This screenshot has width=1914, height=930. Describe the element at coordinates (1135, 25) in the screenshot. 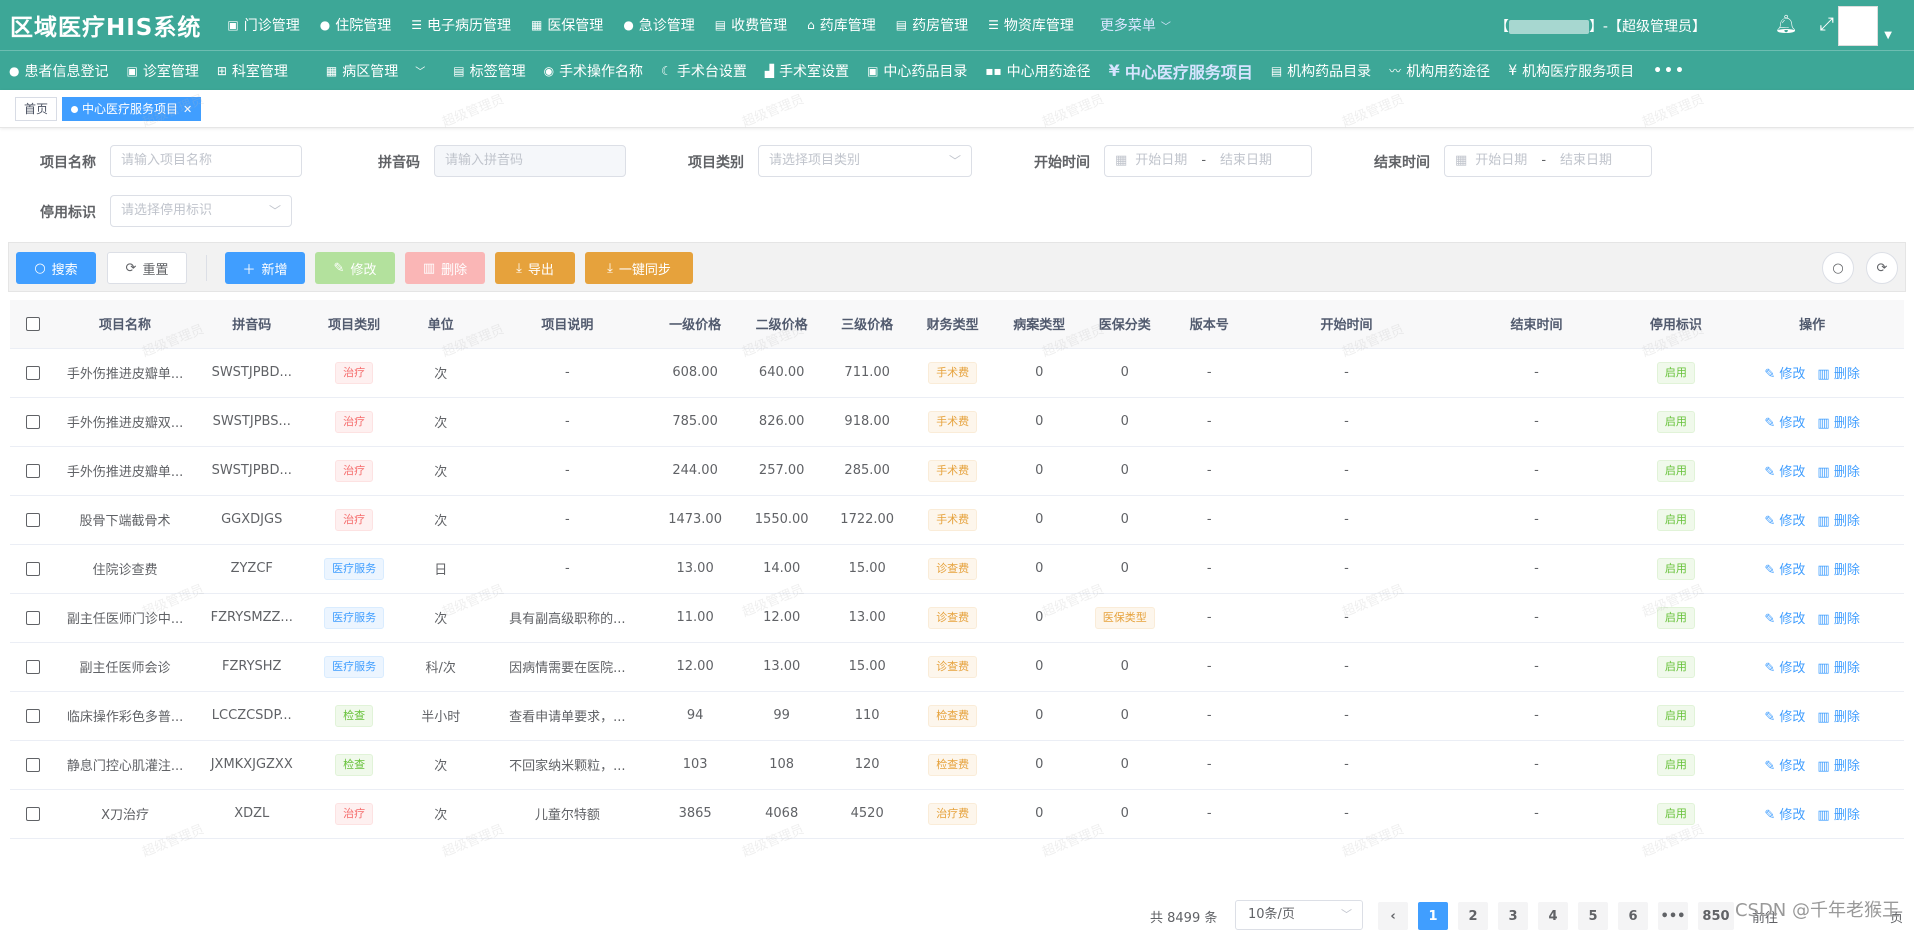

I see `more-menu: 更多菜单 ﹀` at that location.